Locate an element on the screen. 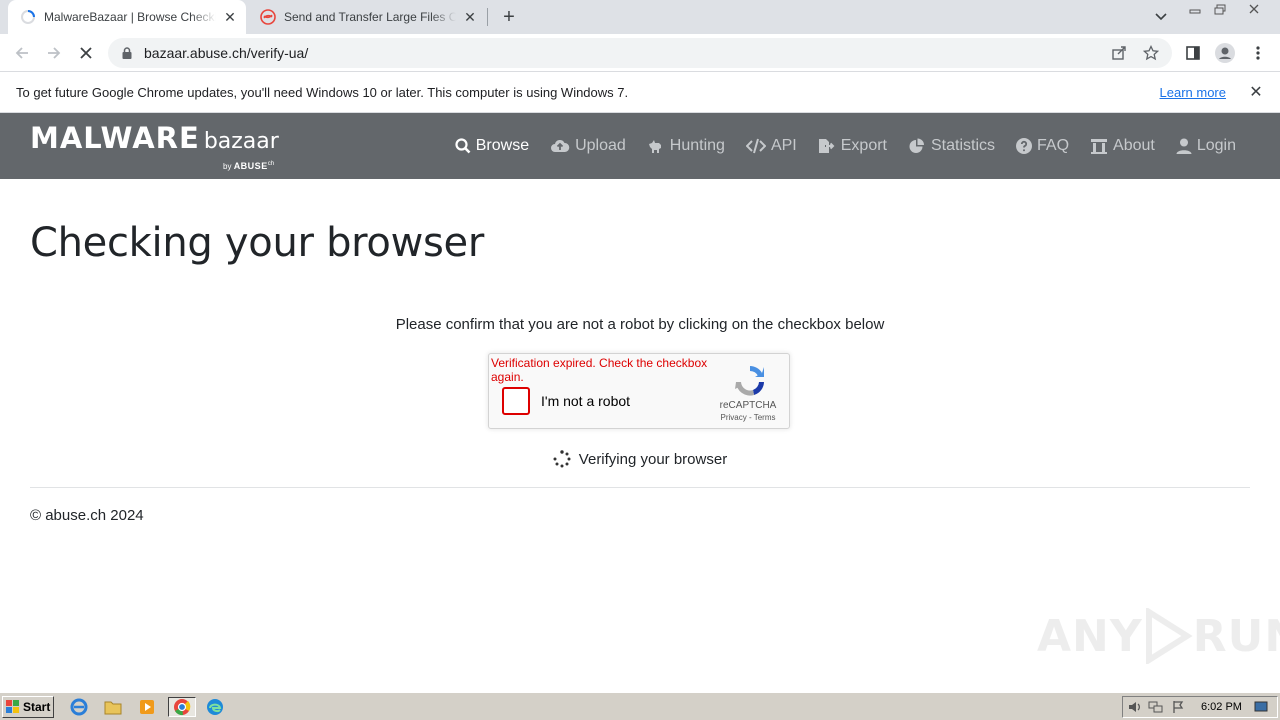 The width and height of the screenshot is (1280, 720). nav-export: Export is located at coordinates (852, 146).